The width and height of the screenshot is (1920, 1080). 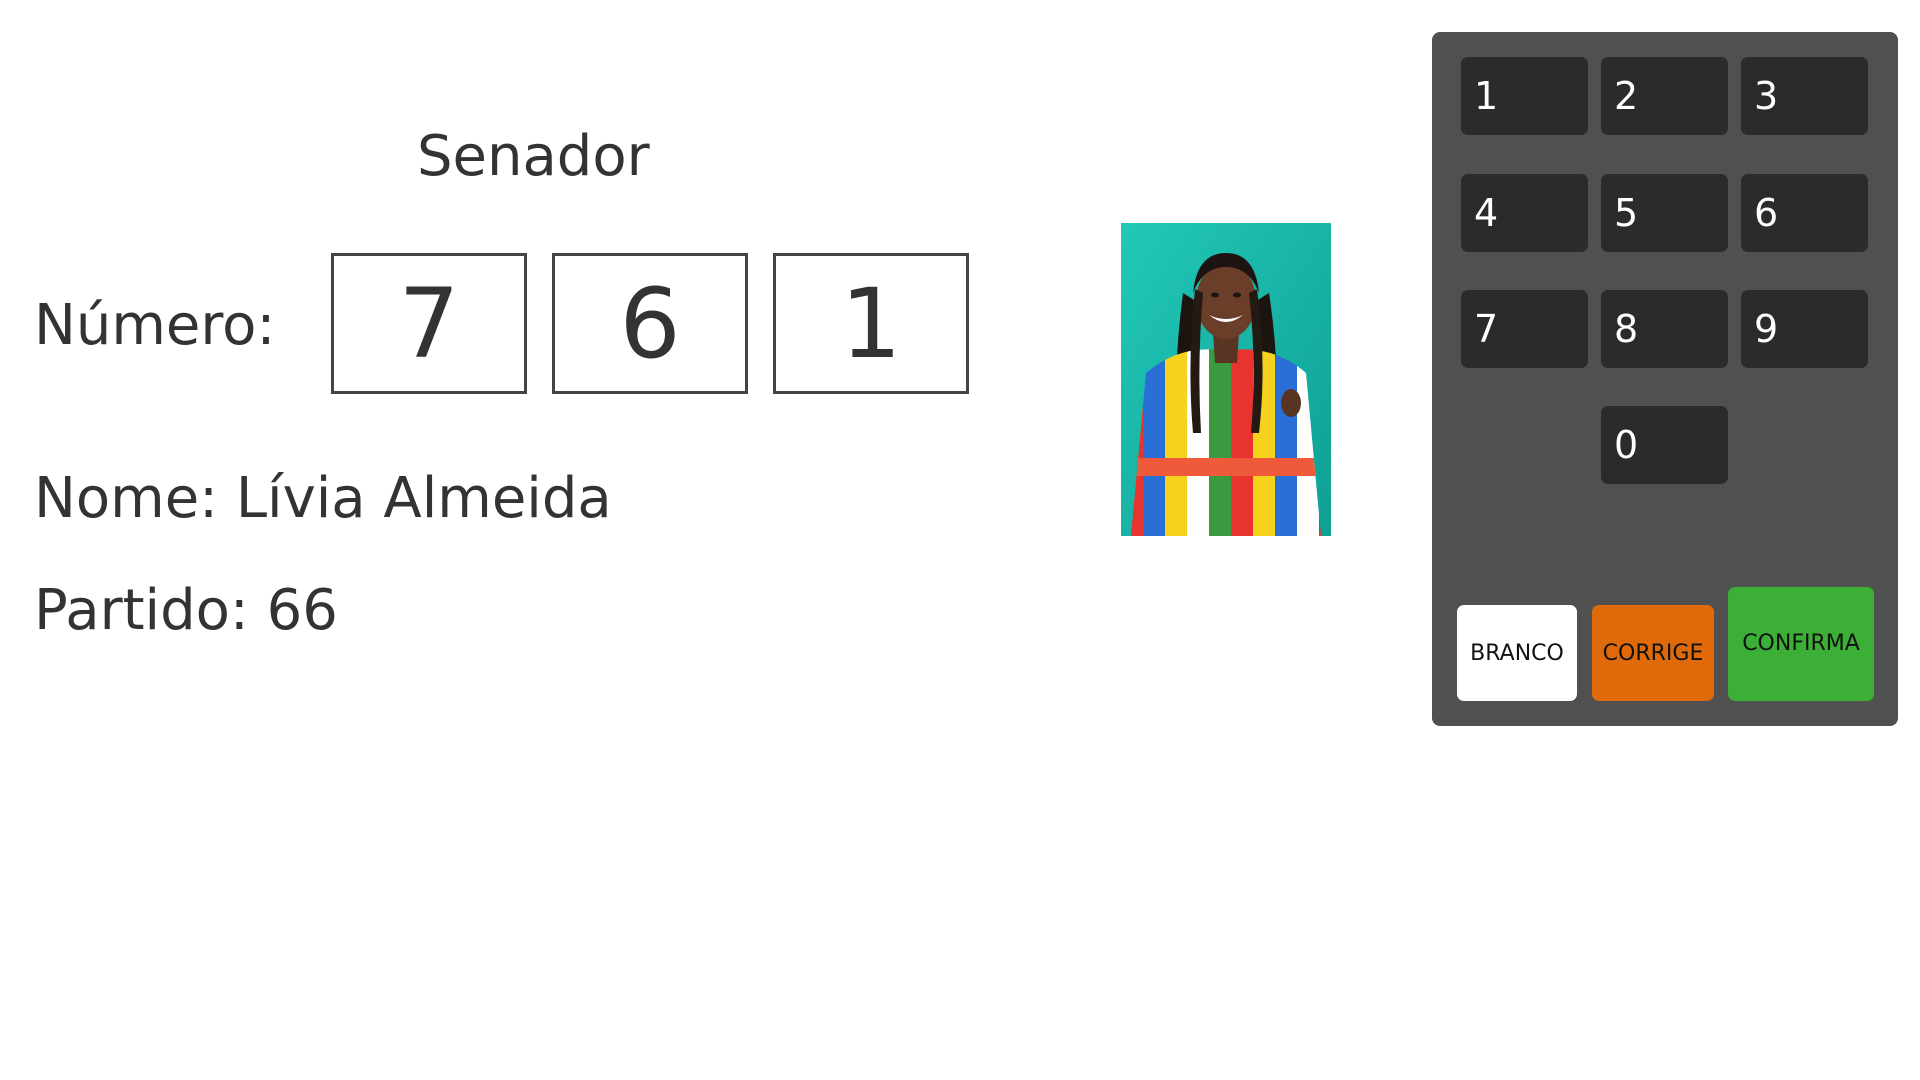 I want to click on key-8: 8, so click(x=1664, y=329).